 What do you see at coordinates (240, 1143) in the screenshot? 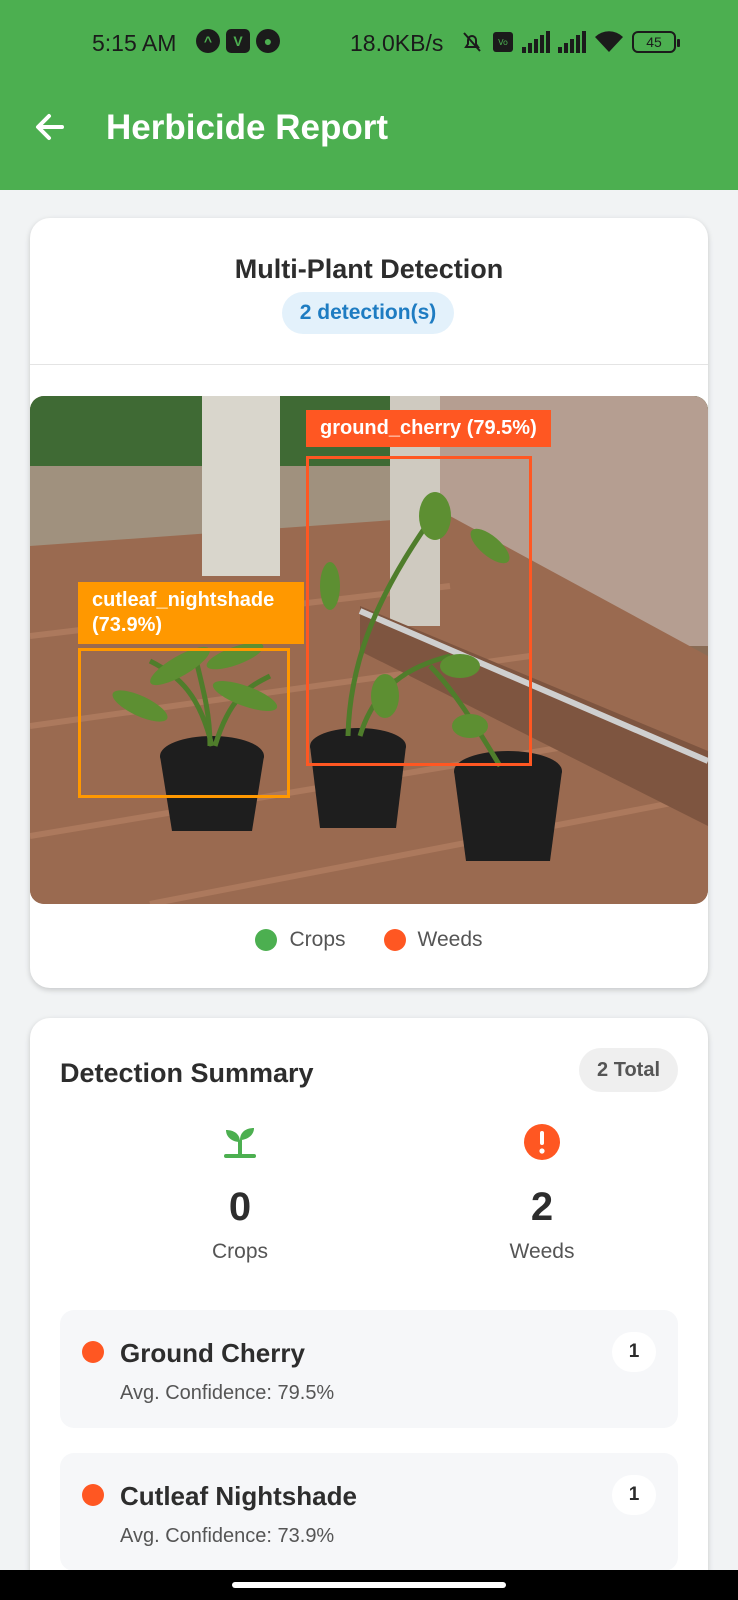
I see `sprout-icon` at bounding box center [240, 1143].